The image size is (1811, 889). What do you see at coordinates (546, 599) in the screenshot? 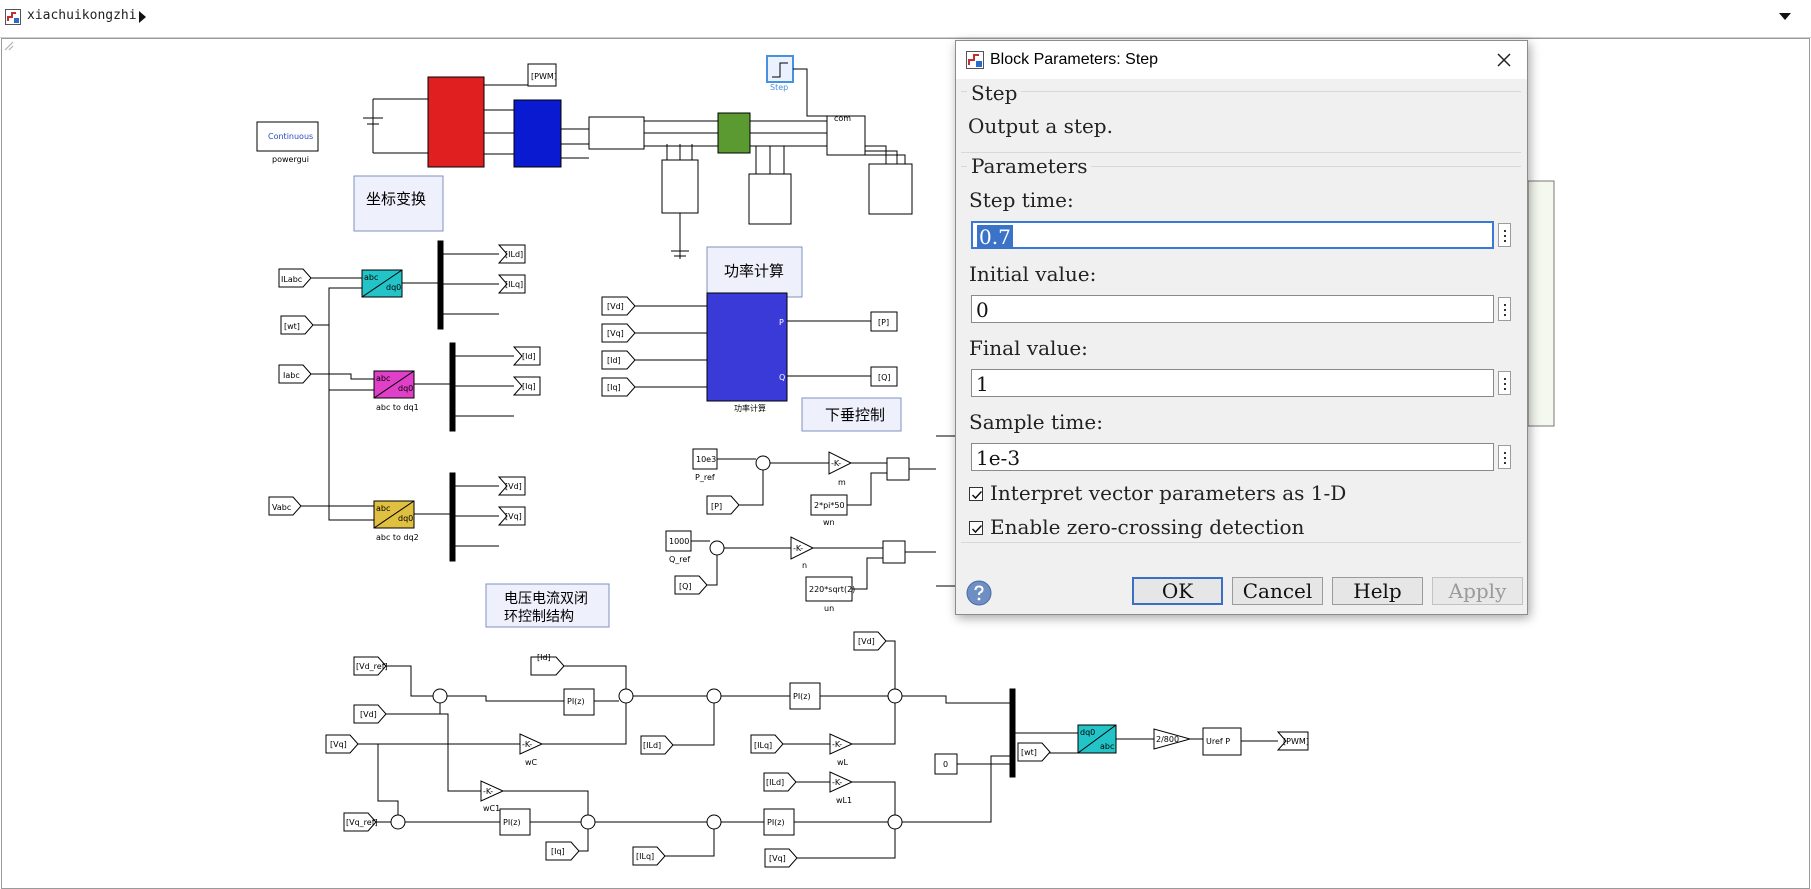
I see `annotation-loop-line1: 电压电流双闭` at bounding box center [546, 599].